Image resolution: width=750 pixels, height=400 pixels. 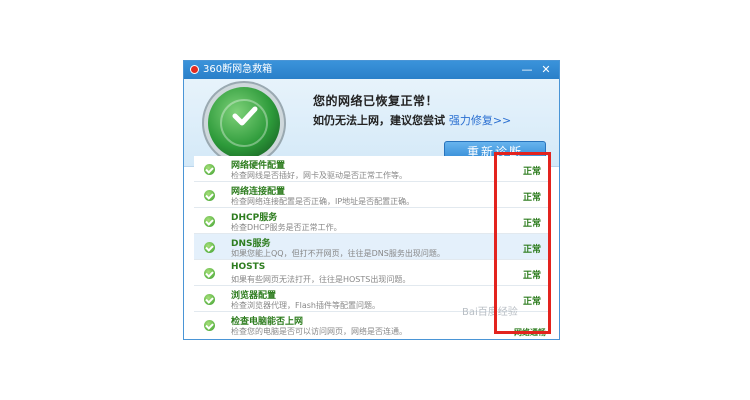 I want to click on minimize-button: —, so click(x=527, y=70).